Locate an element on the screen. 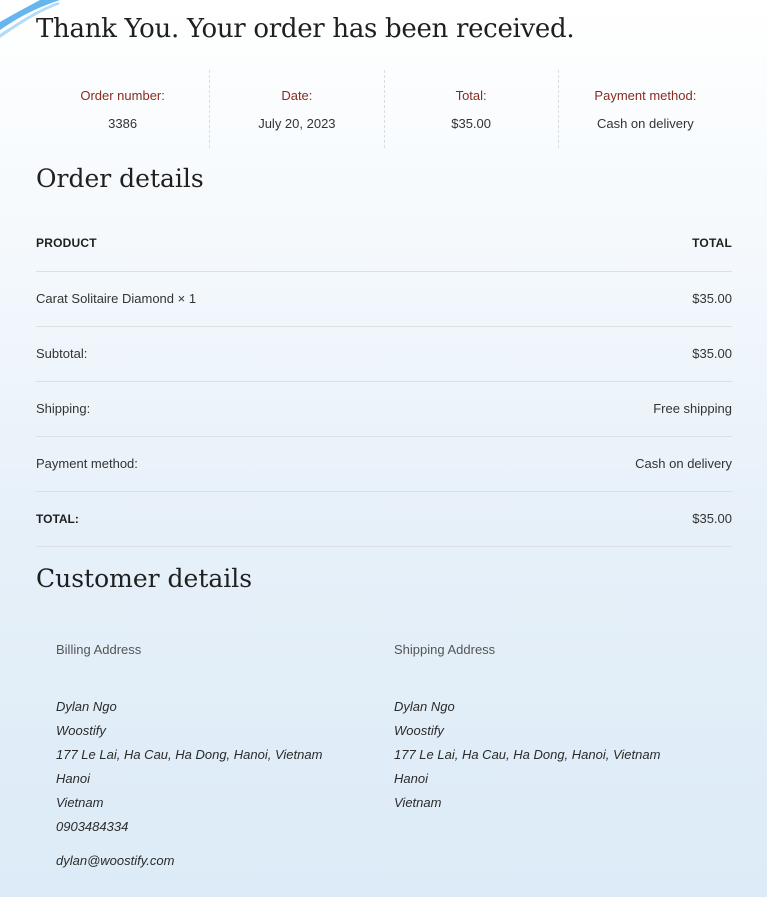 The width and height of the screenshot is (767, 897). shipping-company: Woostify is located at coordinates (419, 730).